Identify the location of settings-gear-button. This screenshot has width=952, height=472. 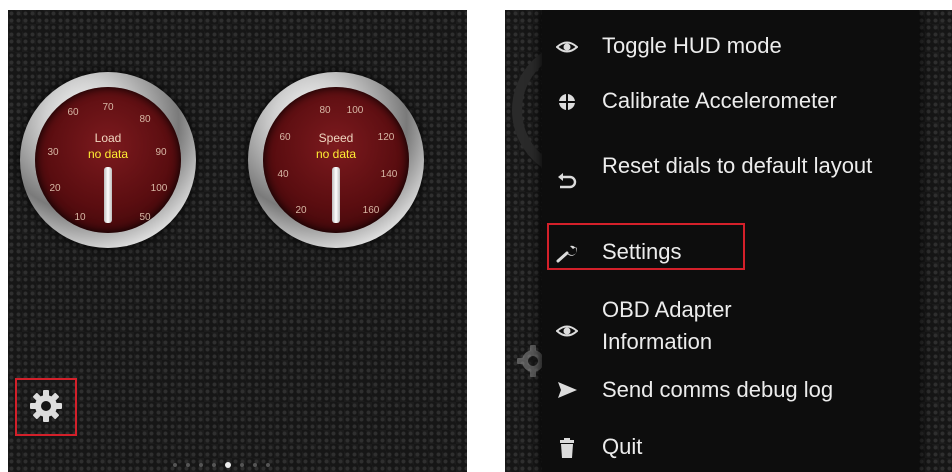
(46, 408).